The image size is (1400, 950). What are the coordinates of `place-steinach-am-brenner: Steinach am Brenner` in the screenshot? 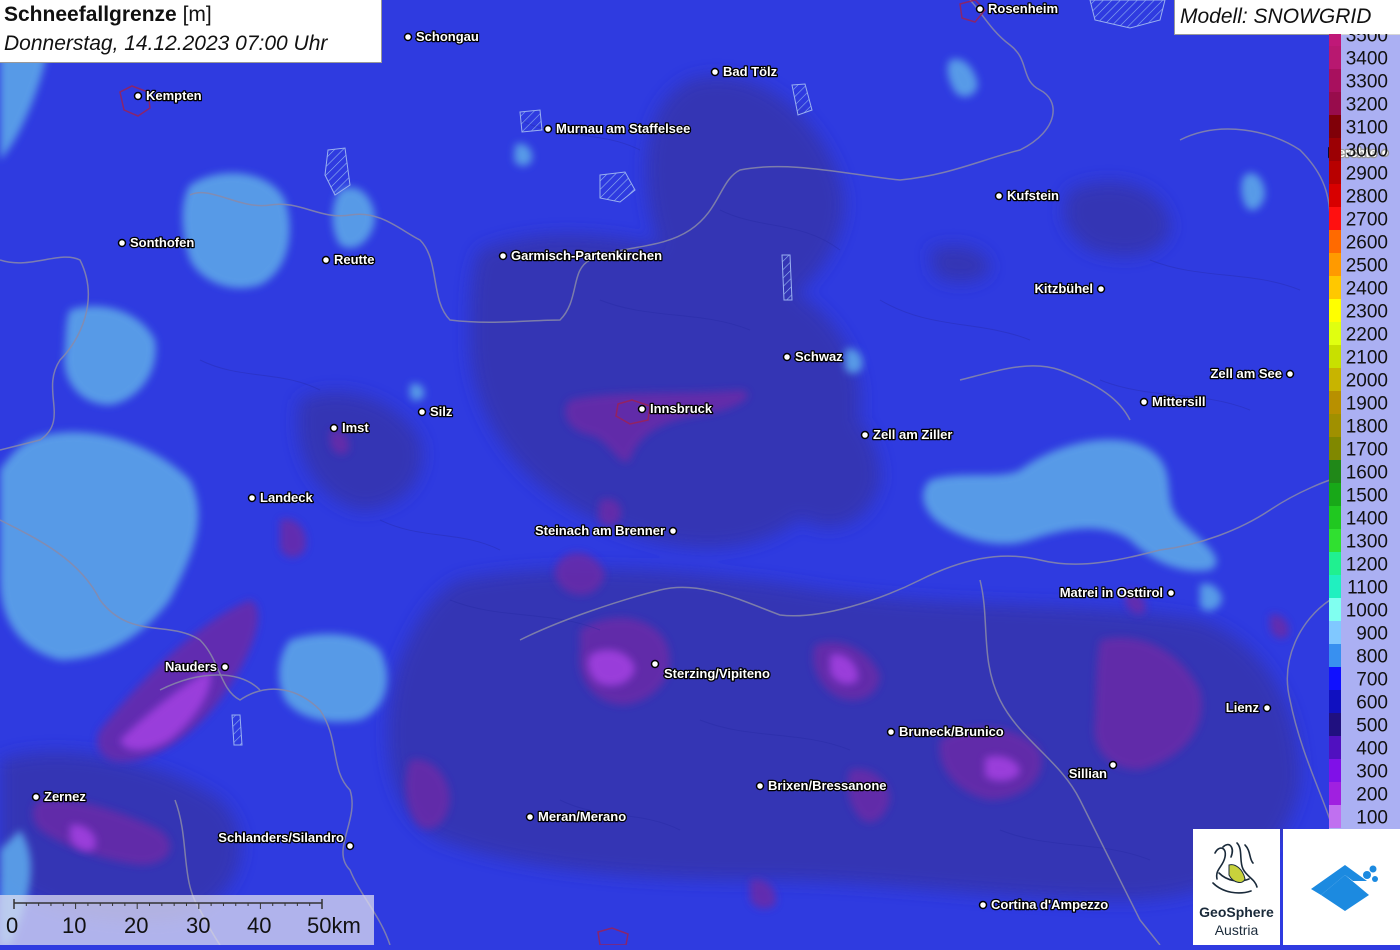 It's located at (606, 530).